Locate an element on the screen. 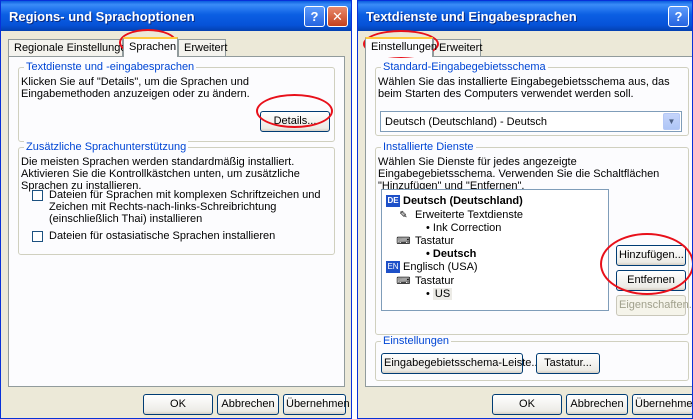  title-bar: Regions- und Sprachoptionen ? ✕ is located at coordinates (176, 16).